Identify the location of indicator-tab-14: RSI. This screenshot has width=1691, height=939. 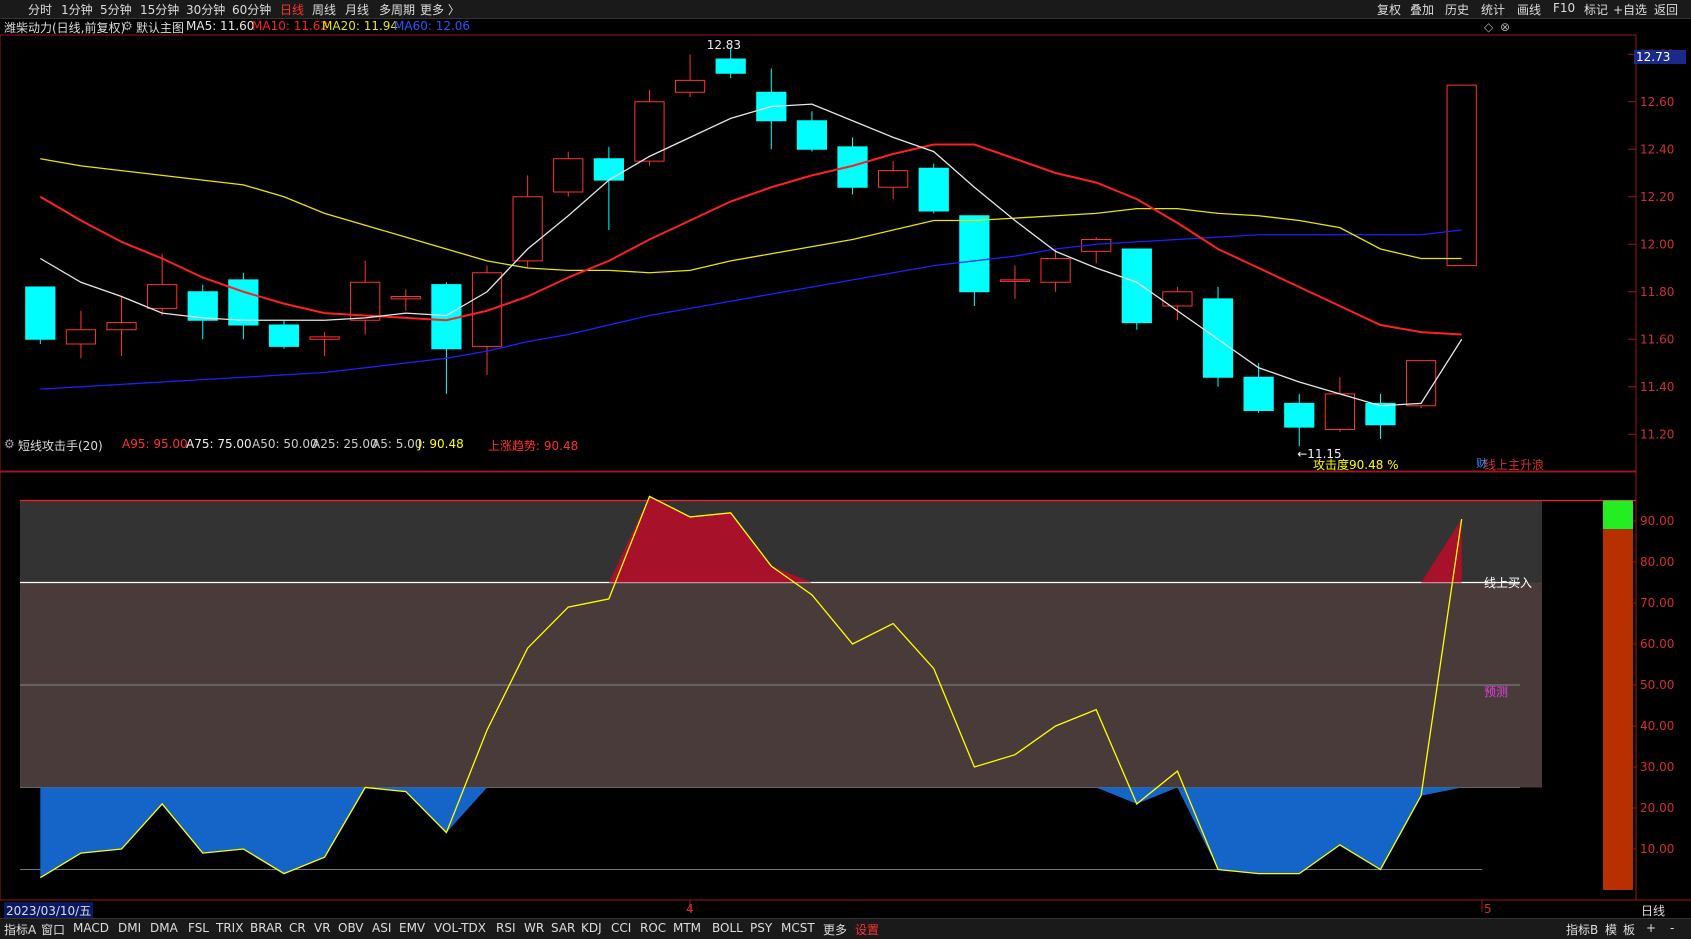
(506, 928).